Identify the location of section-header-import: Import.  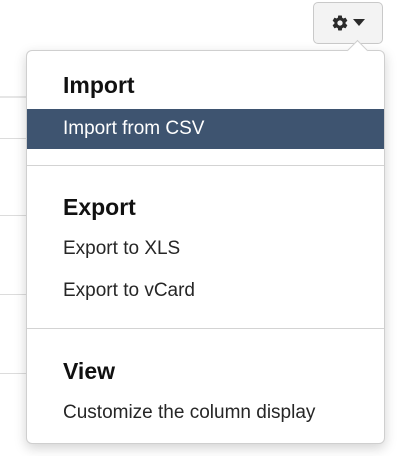
(99, 85).